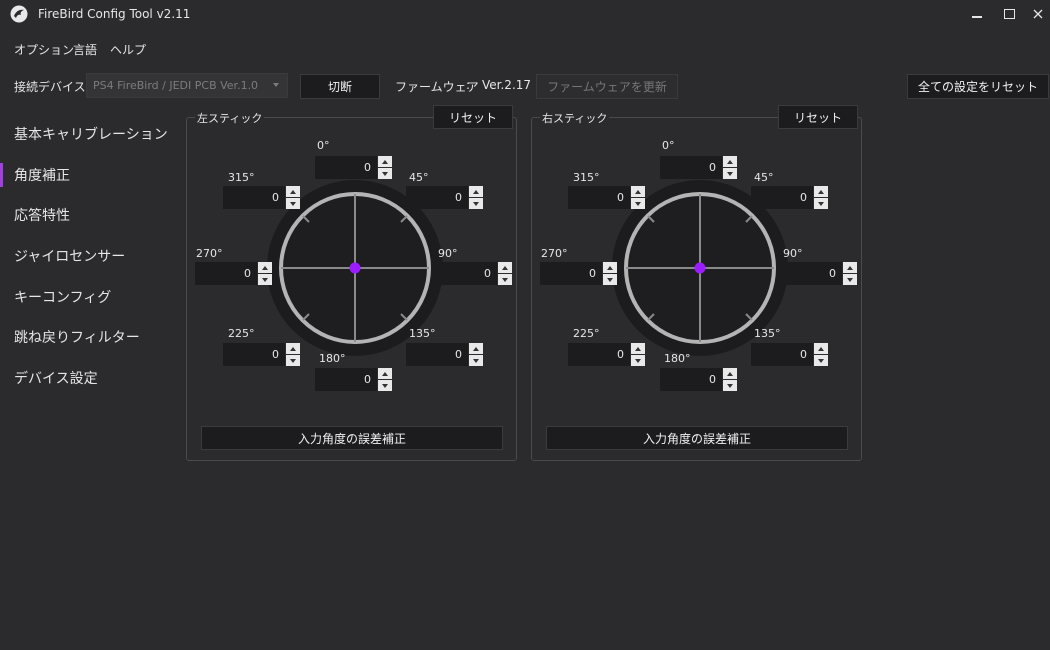 The width and height of the screenshot is (1050, 650). Describe the element at coordinates (226, 273) in the screenshot. I see `left-angle-input-270: 0` at that location.